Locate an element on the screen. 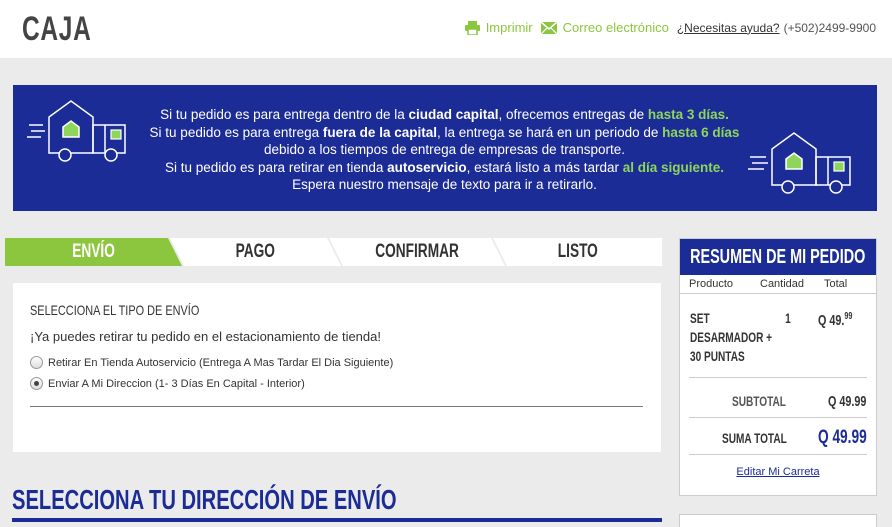  print-label: Imprimir is located at coordinates (509, 27).